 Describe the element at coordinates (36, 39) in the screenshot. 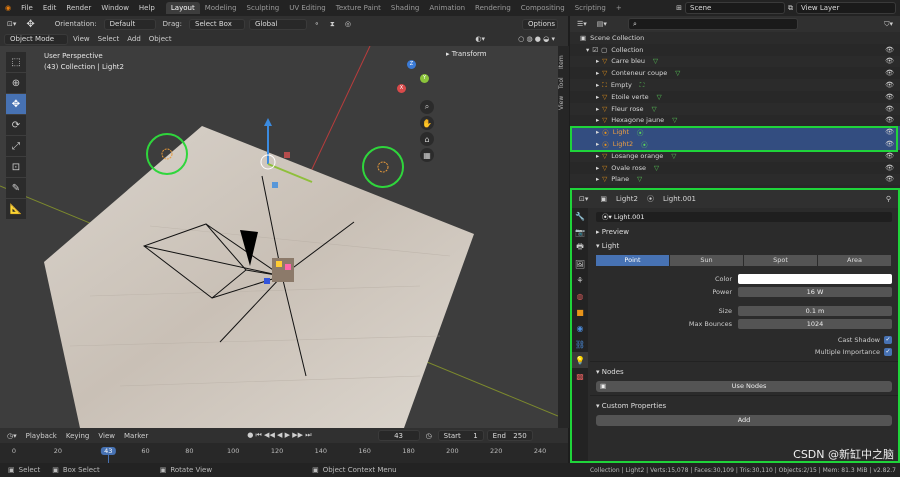

I see `mode-dropdown: Object Mode` at that location.